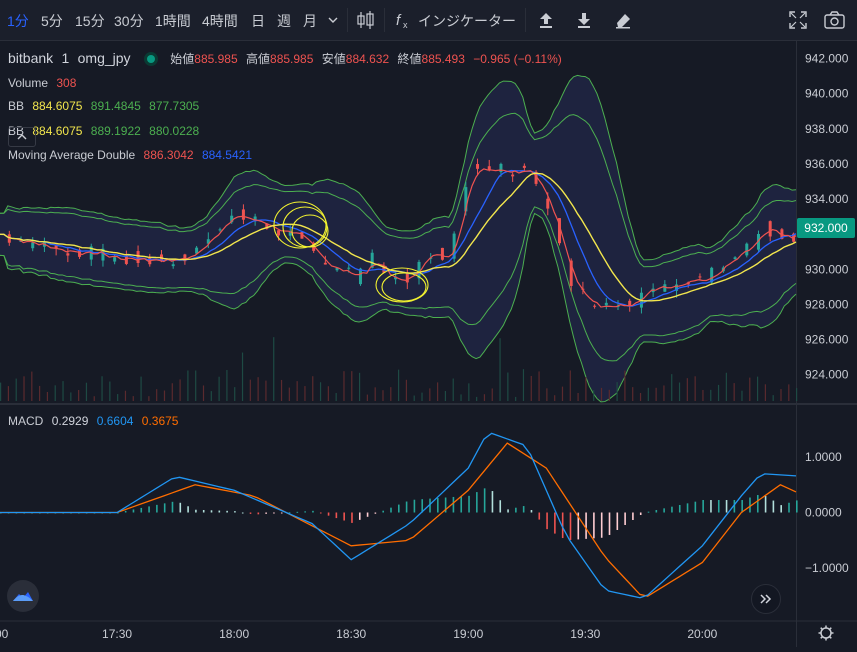 The height and width of the screenshot is (652, 857). I want to click on timeframe-day: 日, so click(258, 21).